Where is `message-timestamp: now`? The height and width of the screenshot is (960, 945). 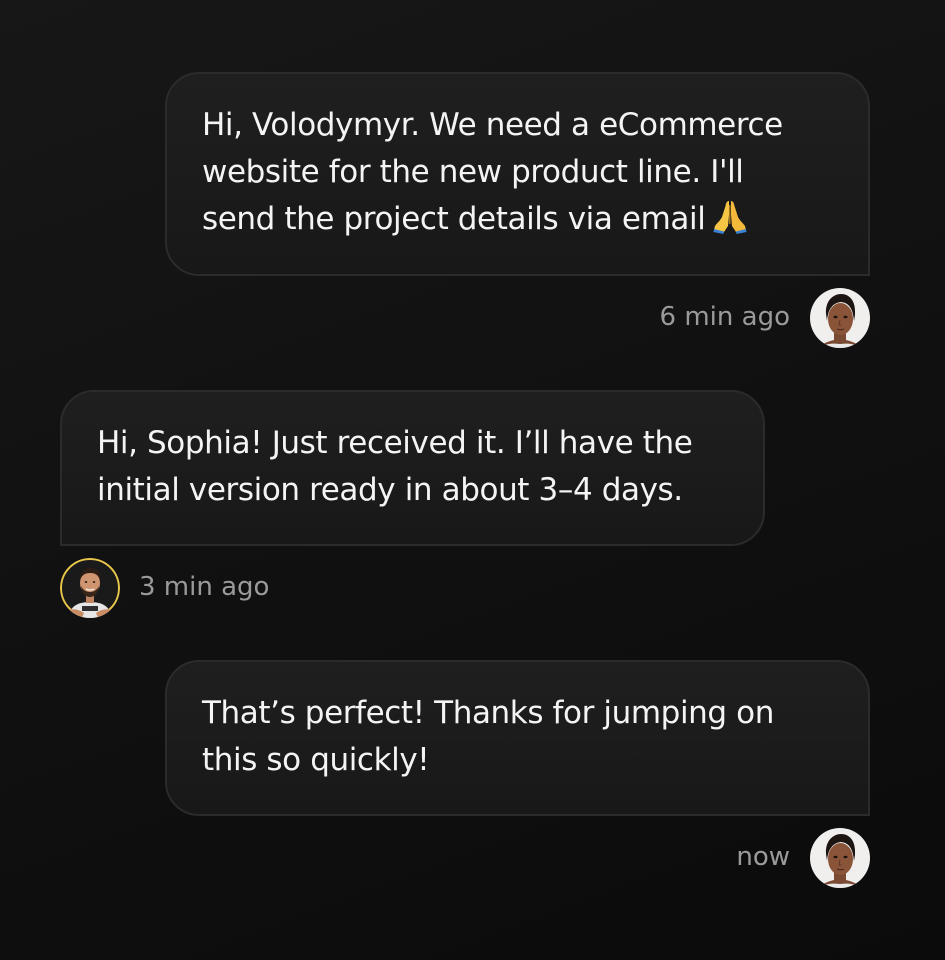
message-timestamp: now is located at coordinates (763, 857).